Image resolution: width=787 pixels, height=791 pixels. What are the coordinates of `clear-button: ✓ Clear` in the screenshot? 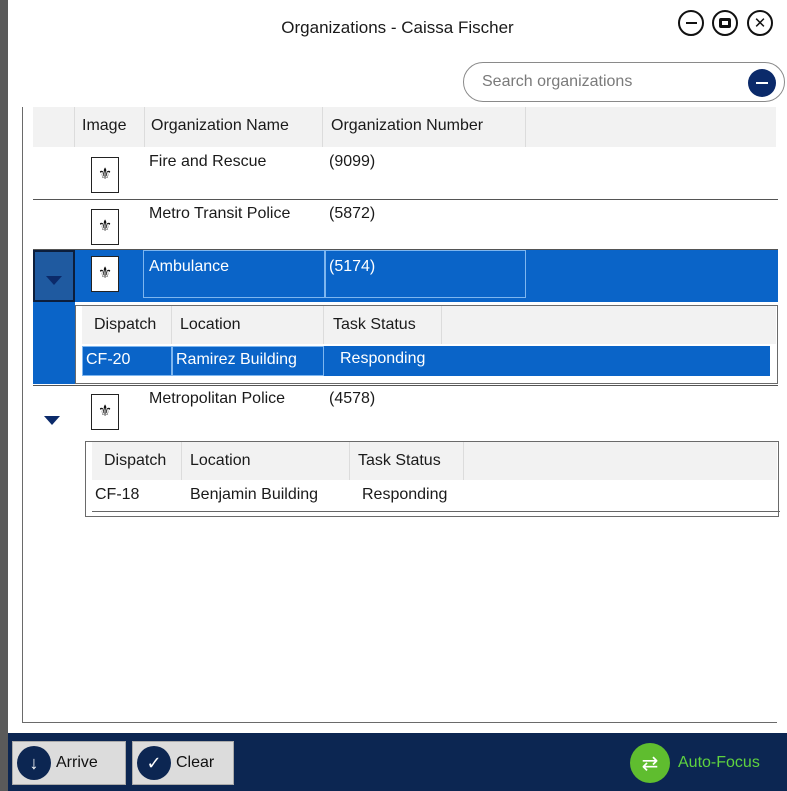 It's located at (183, 763).